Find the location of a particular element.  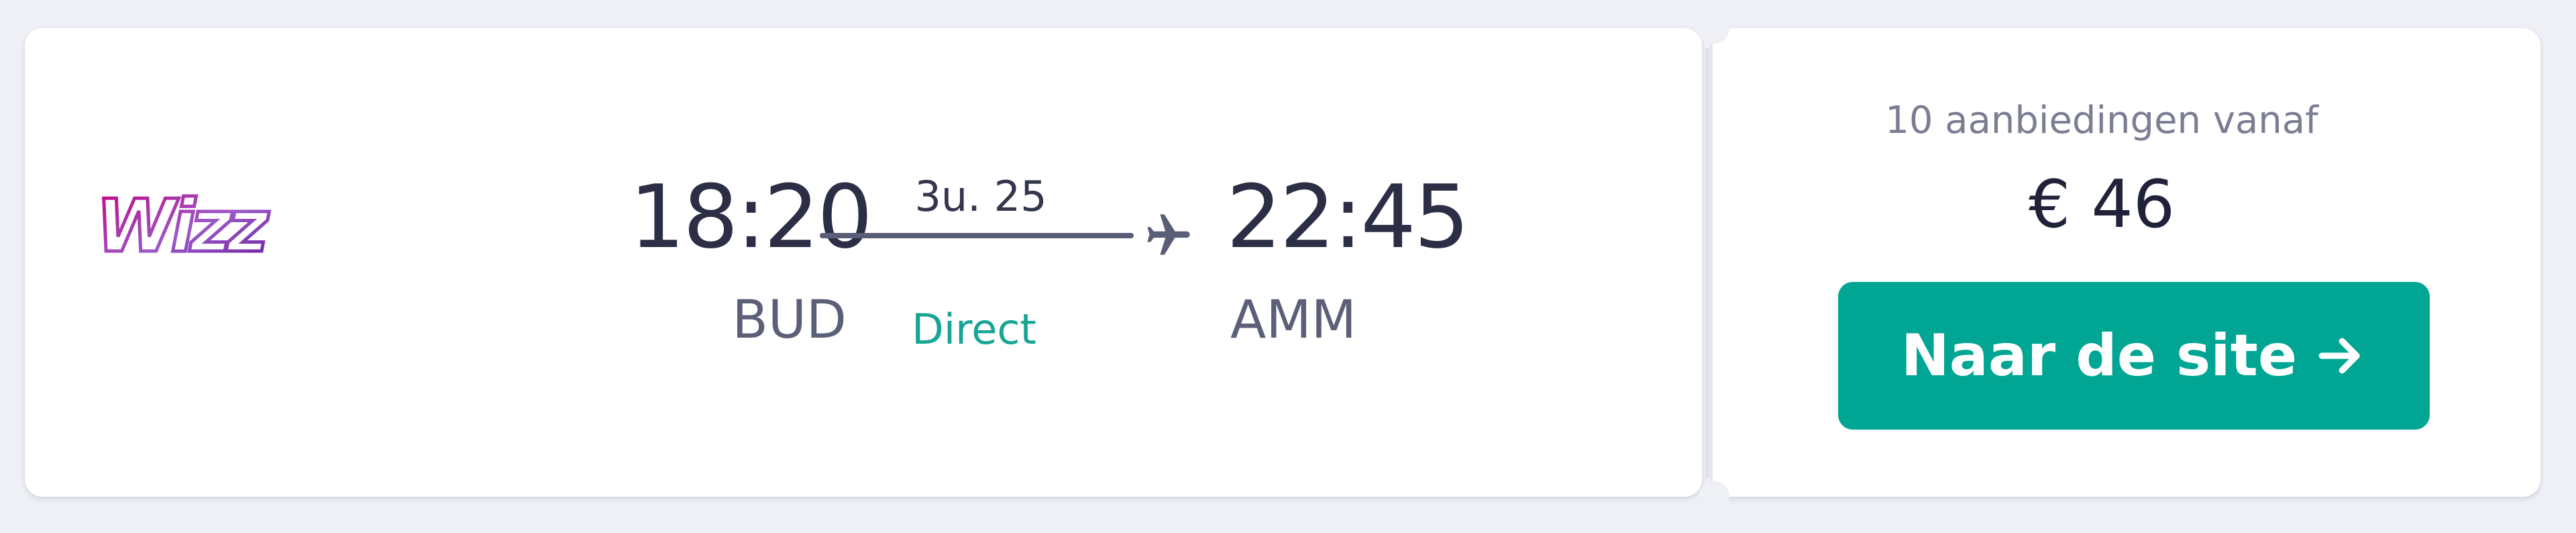

airline-logo: Wizz is located at coordinates (186, 227).